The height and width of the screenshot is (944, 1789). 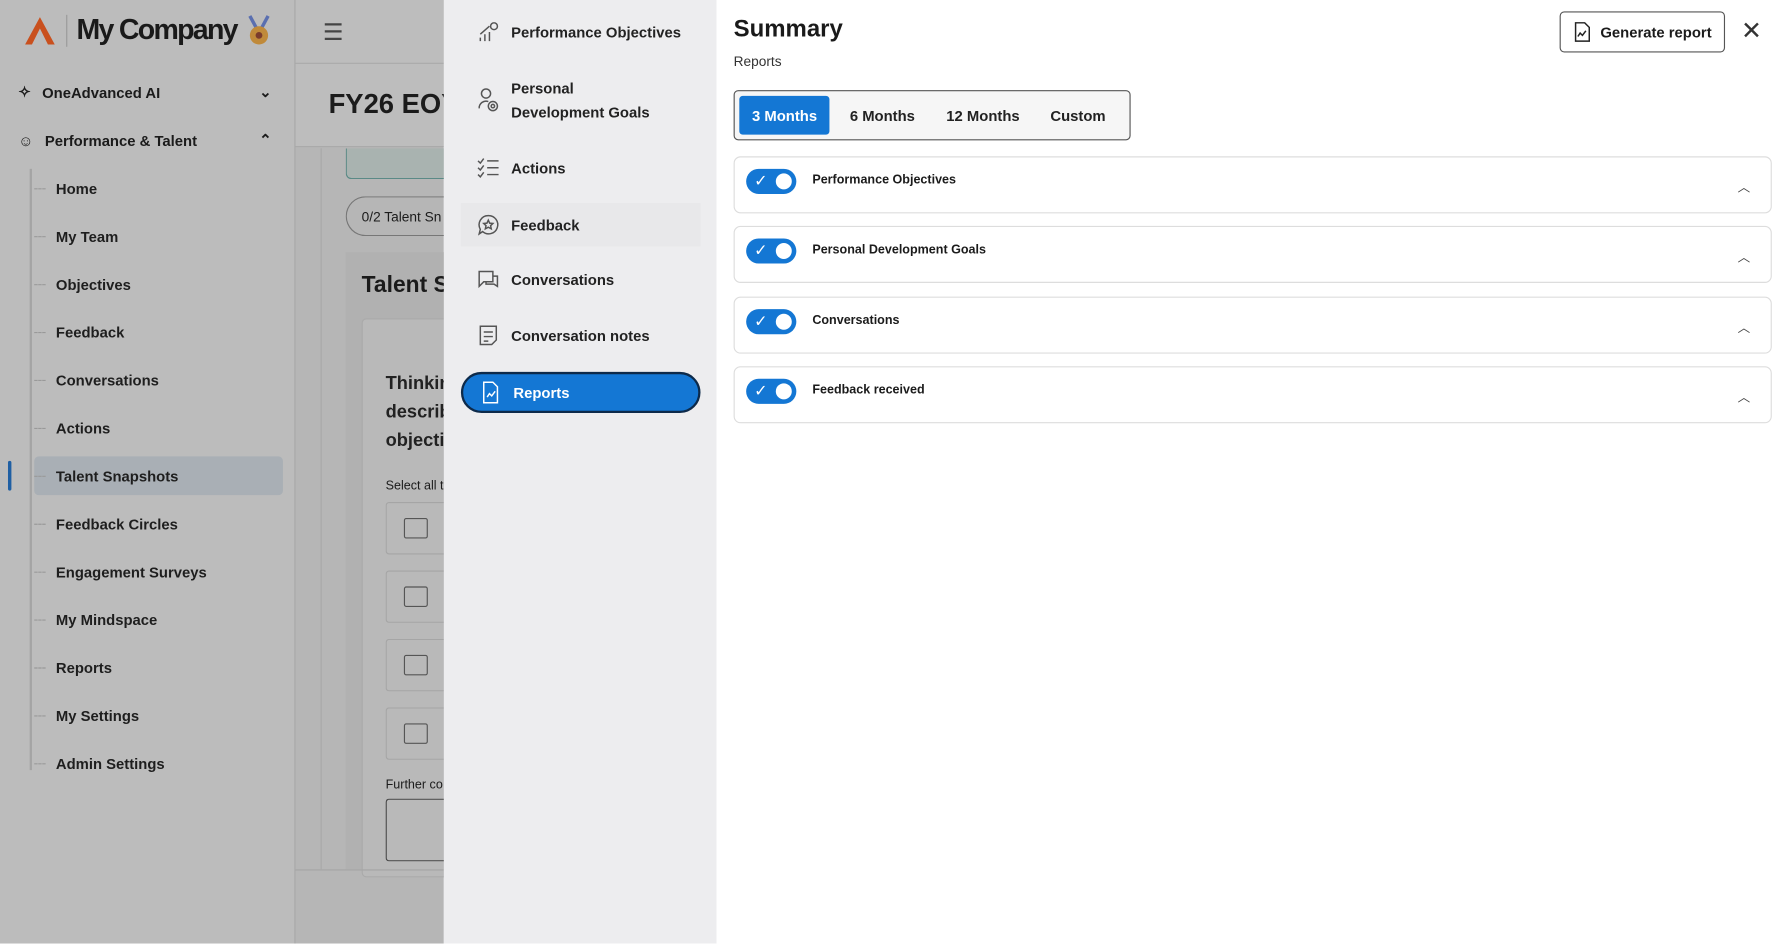 What do you see at coordinates (1582, 32) in the screenshot?
I see `report-file-icon` at bounding box center [1582, 32].